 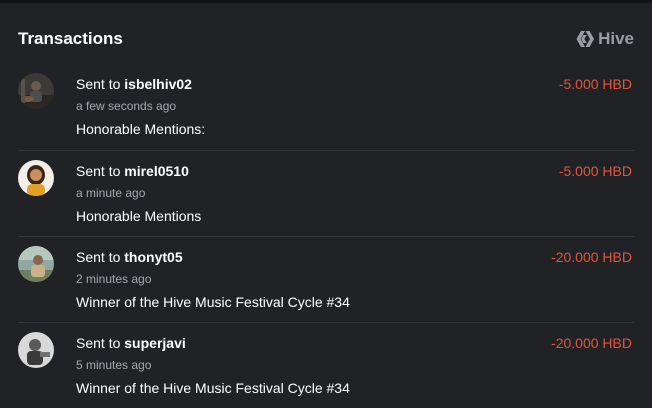 What do you see at coordinates (158, 84) in the screenshot?
I see `recipient-link: isbelhiv02` at bounding box center [158, 84].